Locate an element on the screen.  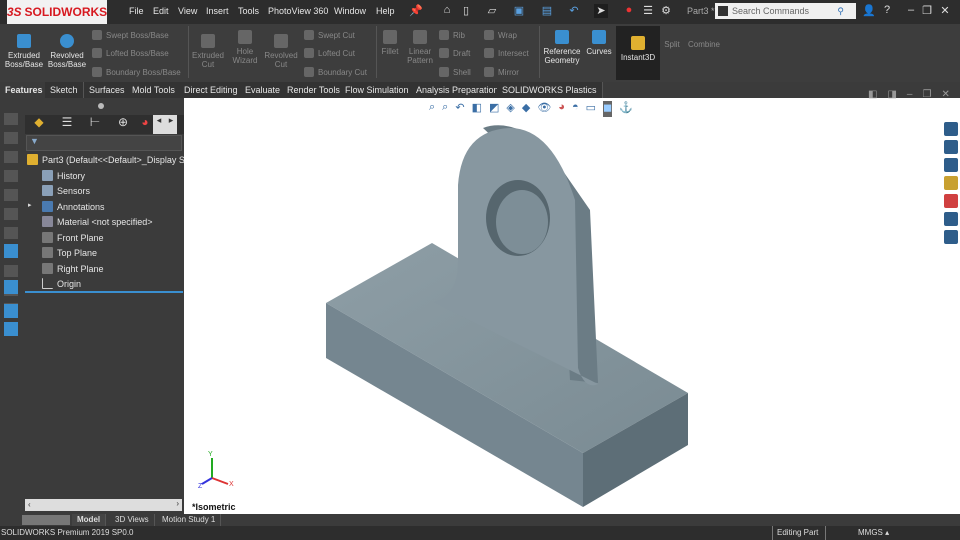
linear-pattern-button: Linear Pattern is located at coordinates (420, 47).